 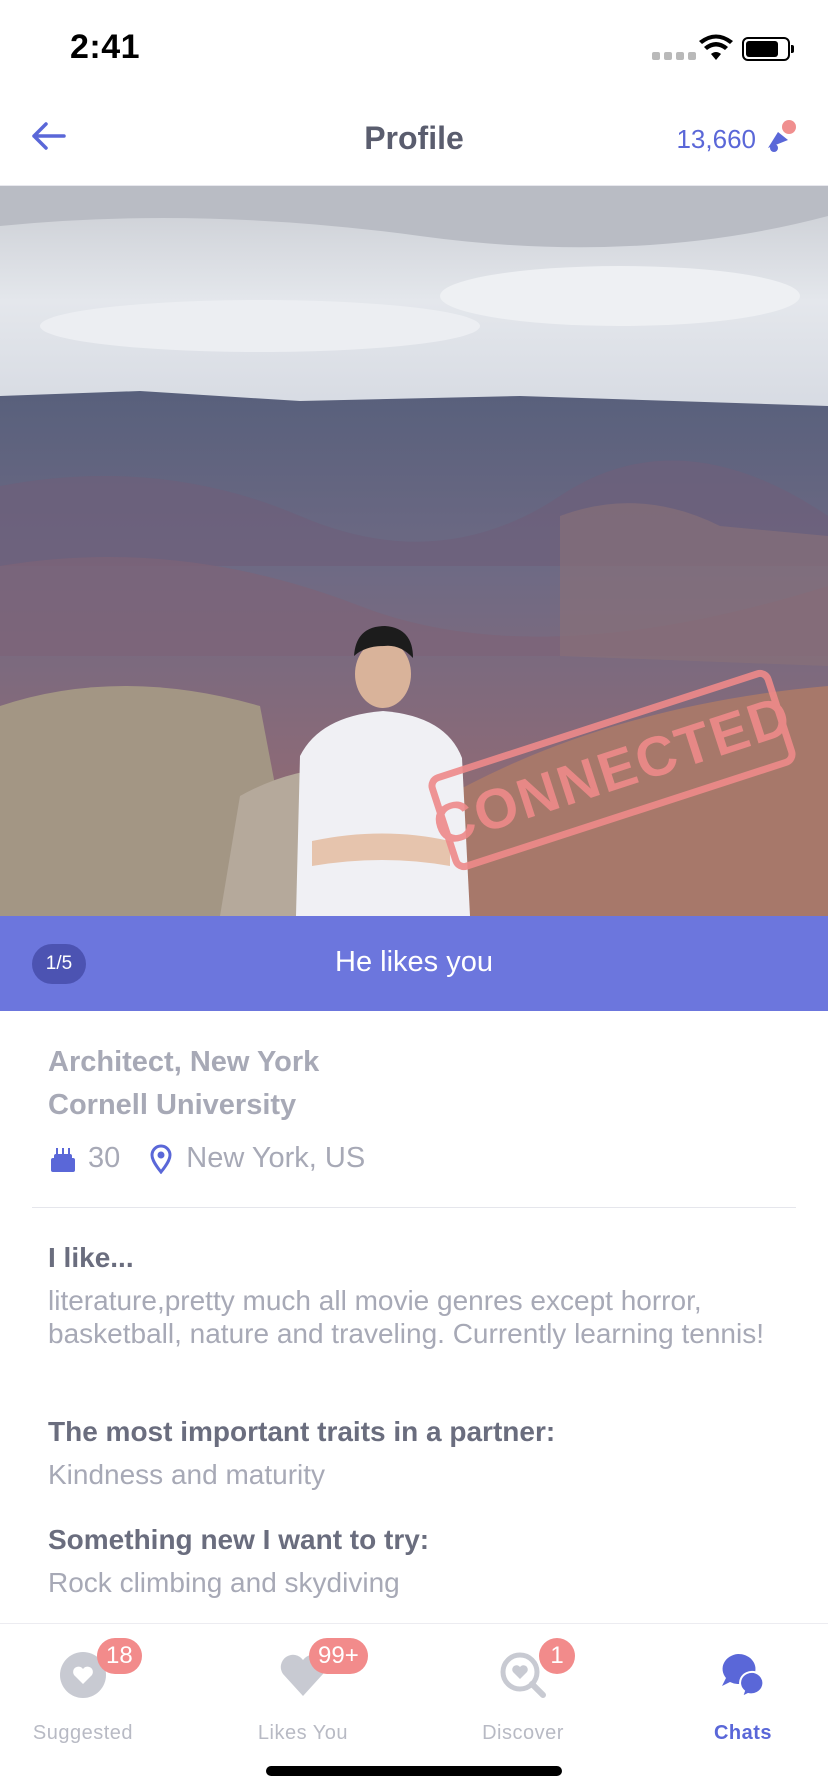 I want to click on school: Cornell University, so click(x=172, y=1105).